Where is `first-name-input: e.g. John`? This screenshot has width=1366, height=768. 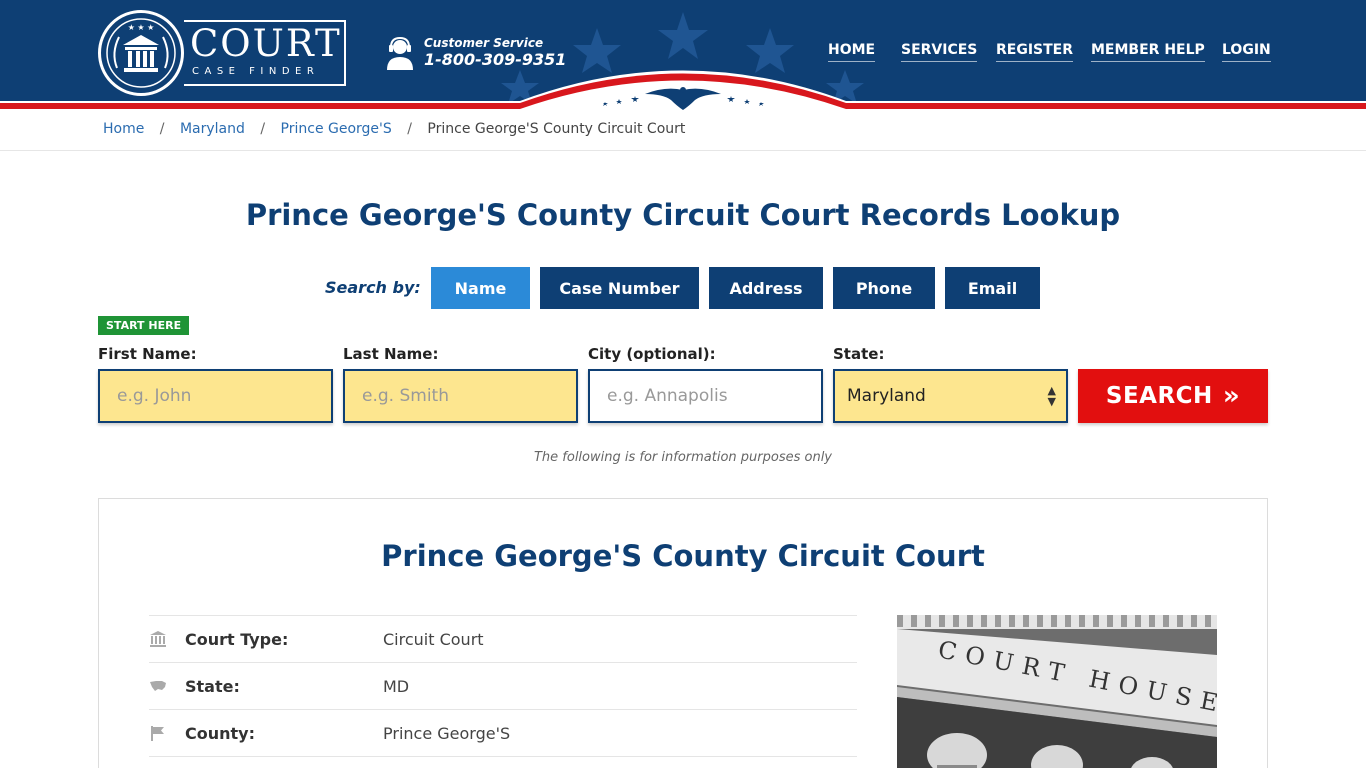
first-name-input: e.g. John is located at coordinates (215, 396).